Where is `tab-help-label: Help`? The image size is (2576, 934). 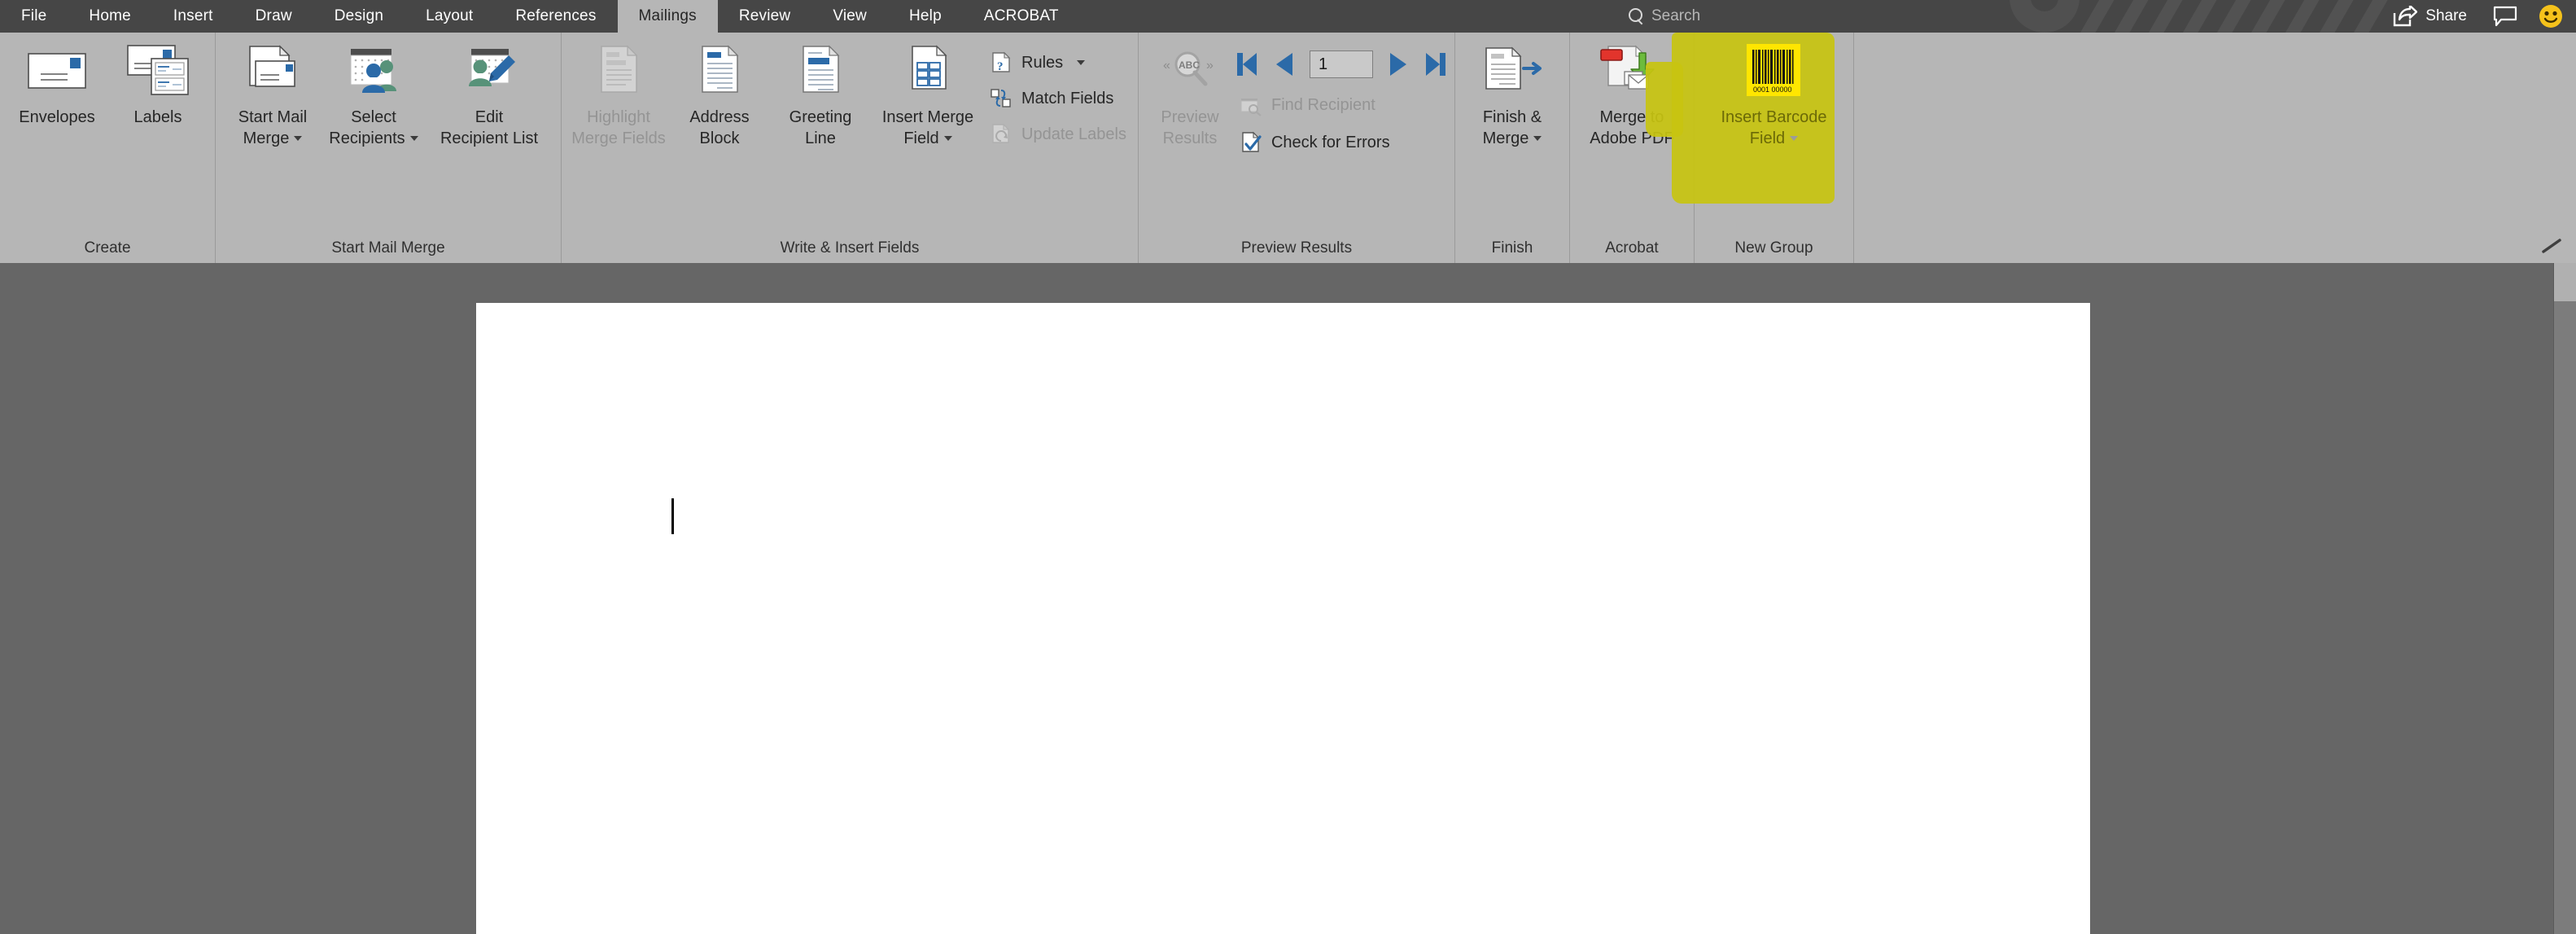
tab-help-label: Help is located at coordinates (925, 15).